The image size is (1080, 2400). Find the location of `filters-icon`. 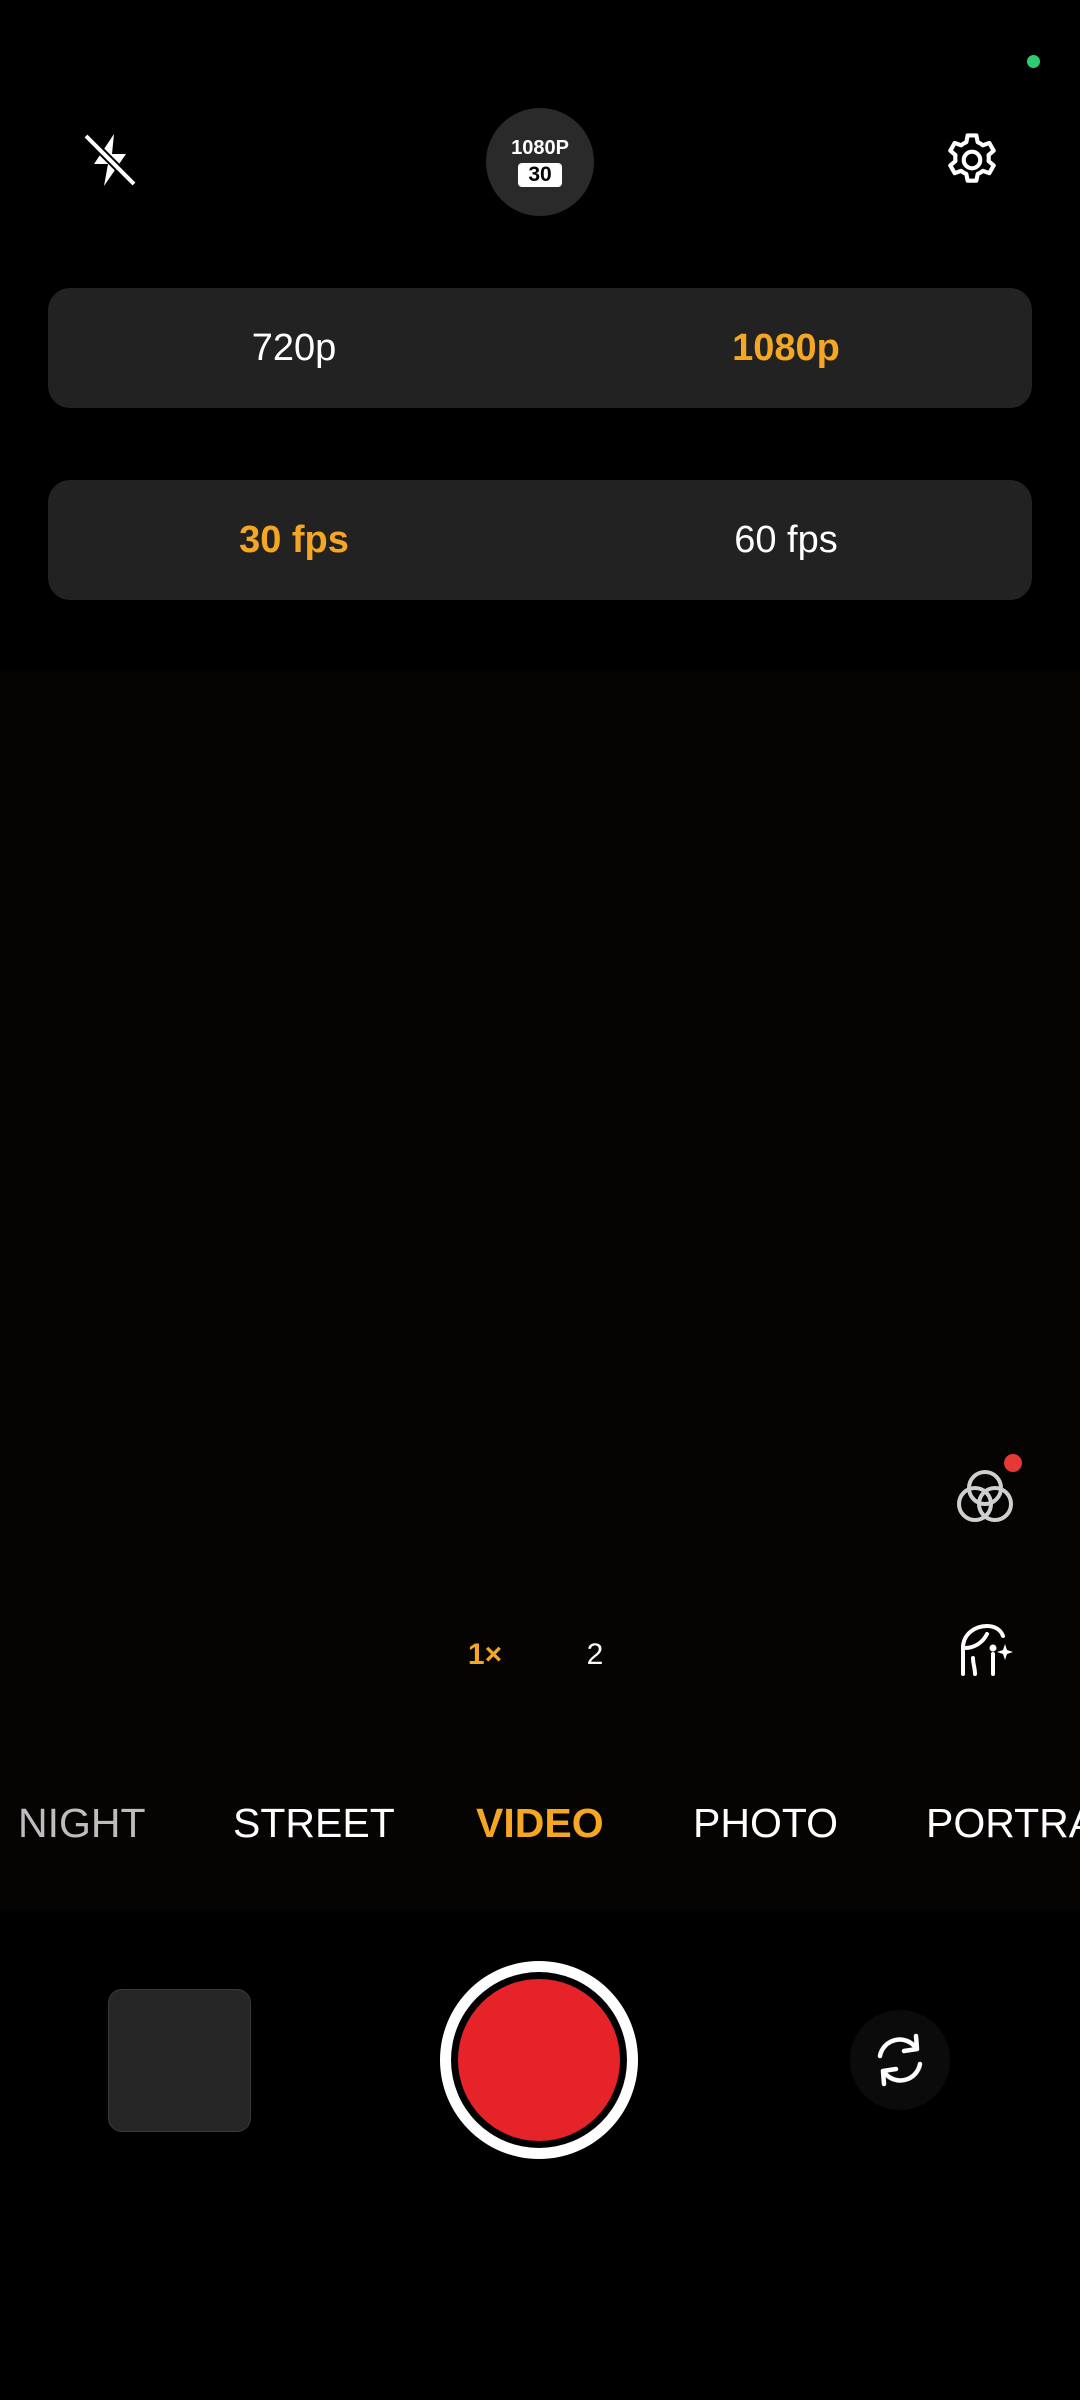

filters-icon is located at coordinates (985, 1495).